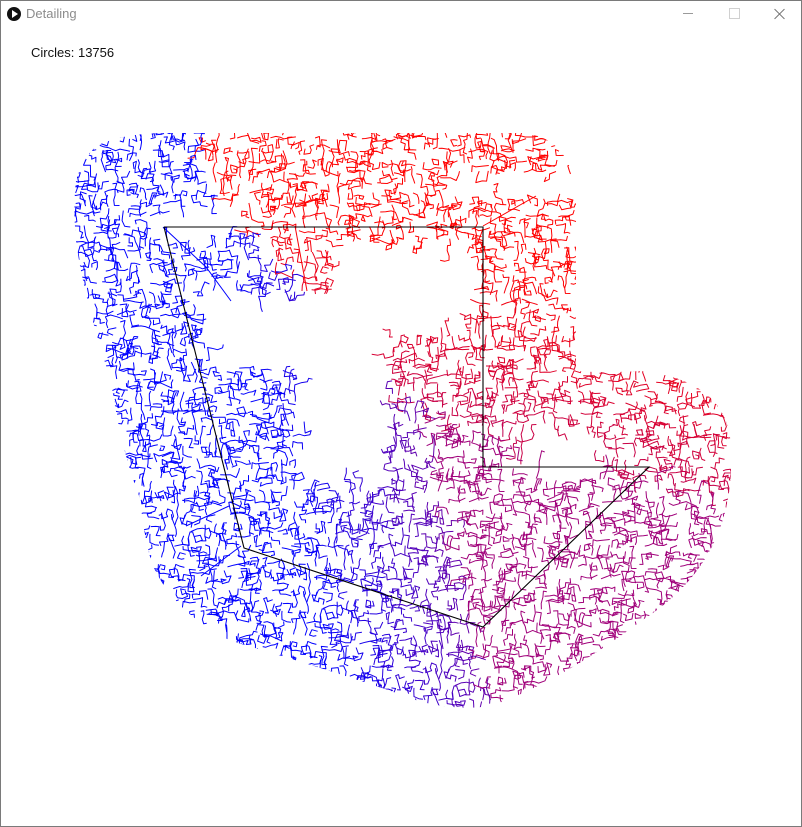  I want to click on close-button, so click(779, 14).